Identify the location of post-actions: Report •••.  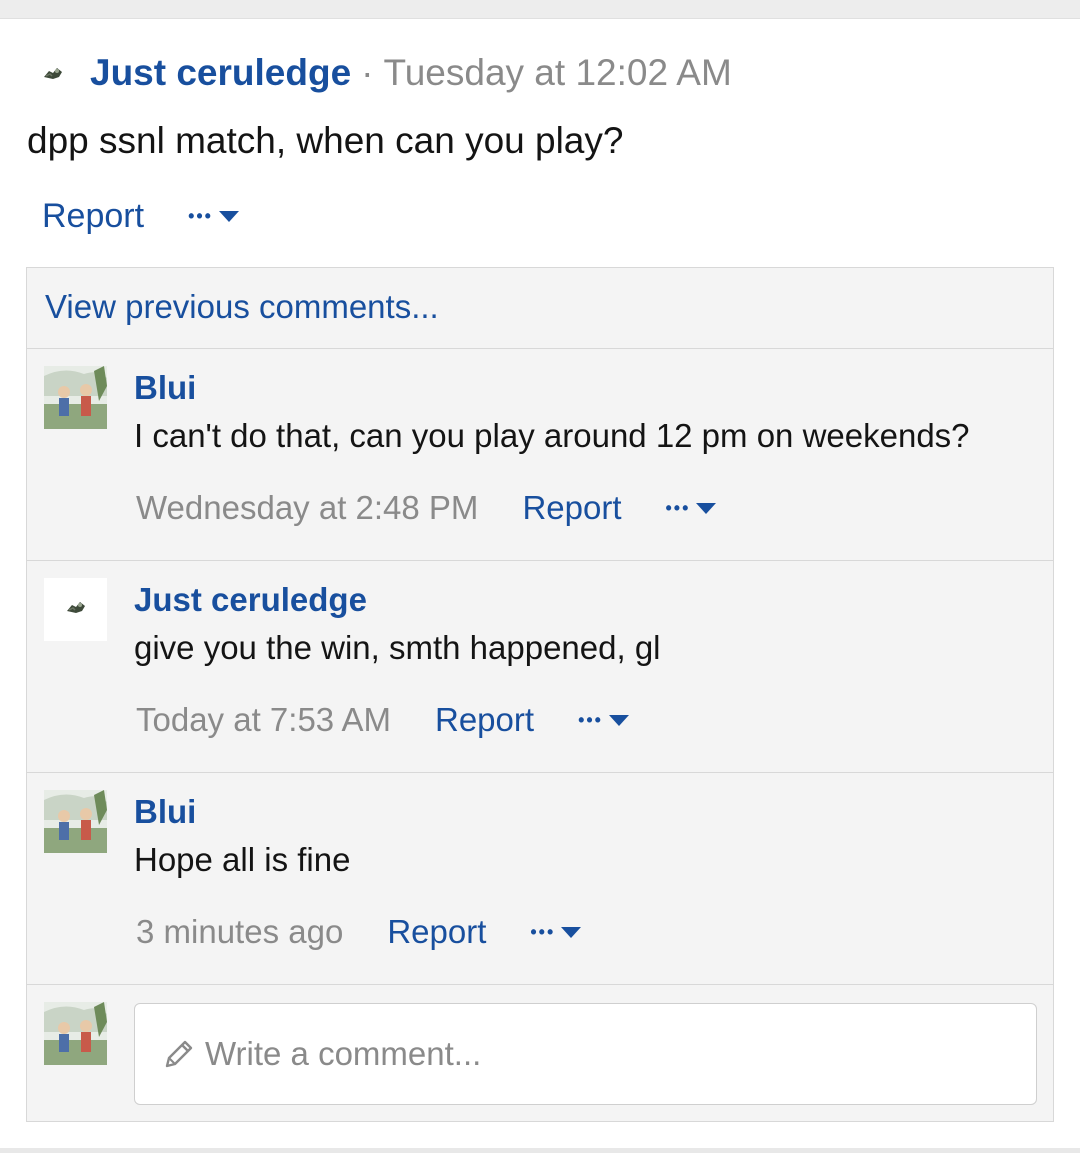
(140, 216).